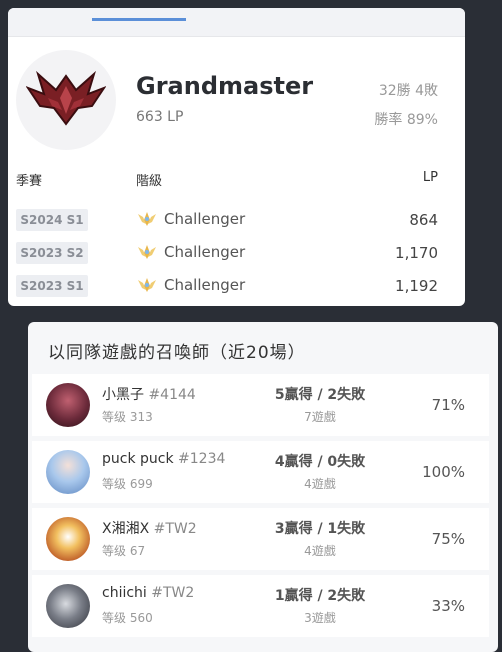  I want to click on teammates-title: 以同隊遊戲的召喚師（近20場）, so click(177, 353).